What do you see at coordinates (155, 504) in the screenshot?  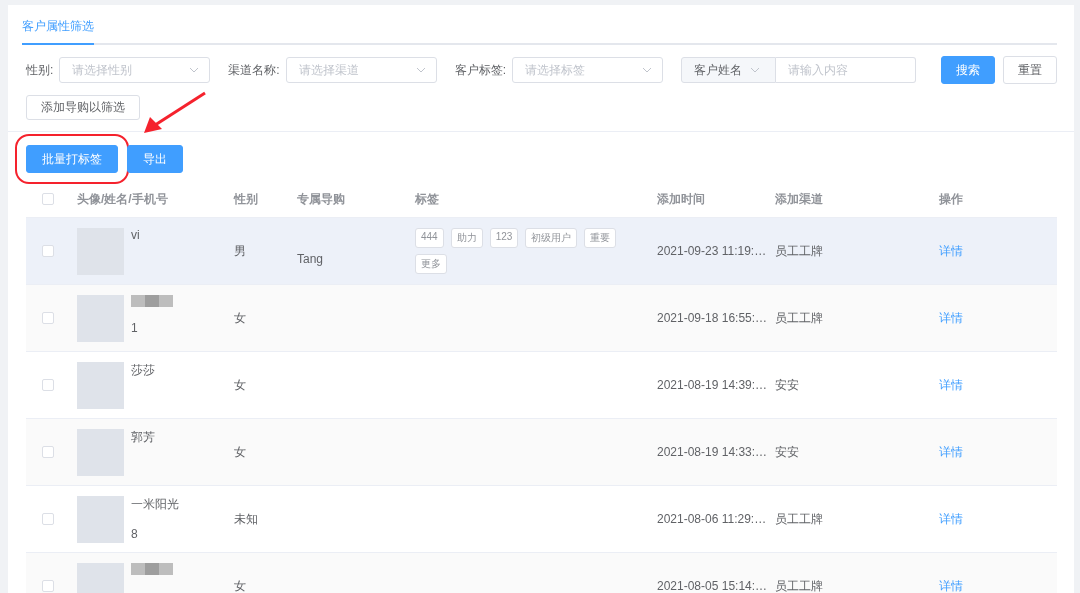 I see `customer-name: 一米阳光` at bounding box center [155, 504].